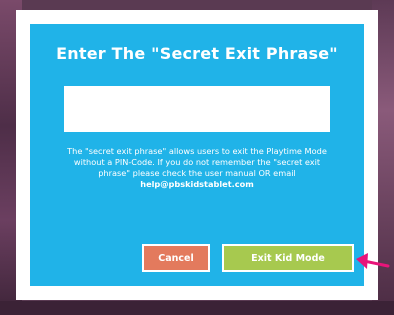 This screenshot has width=394, height=315. What do you see at coordinates (176, 258) in the screenshot?
I see `cancel-button: Cancel` at bounding box center [176, 258].